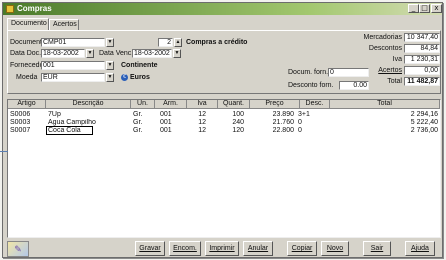  What do you see at coordinates (177, 53) in the screenshot?
I see `data-venc-dropdown-button: ▼` at bounding box center [177, 53].